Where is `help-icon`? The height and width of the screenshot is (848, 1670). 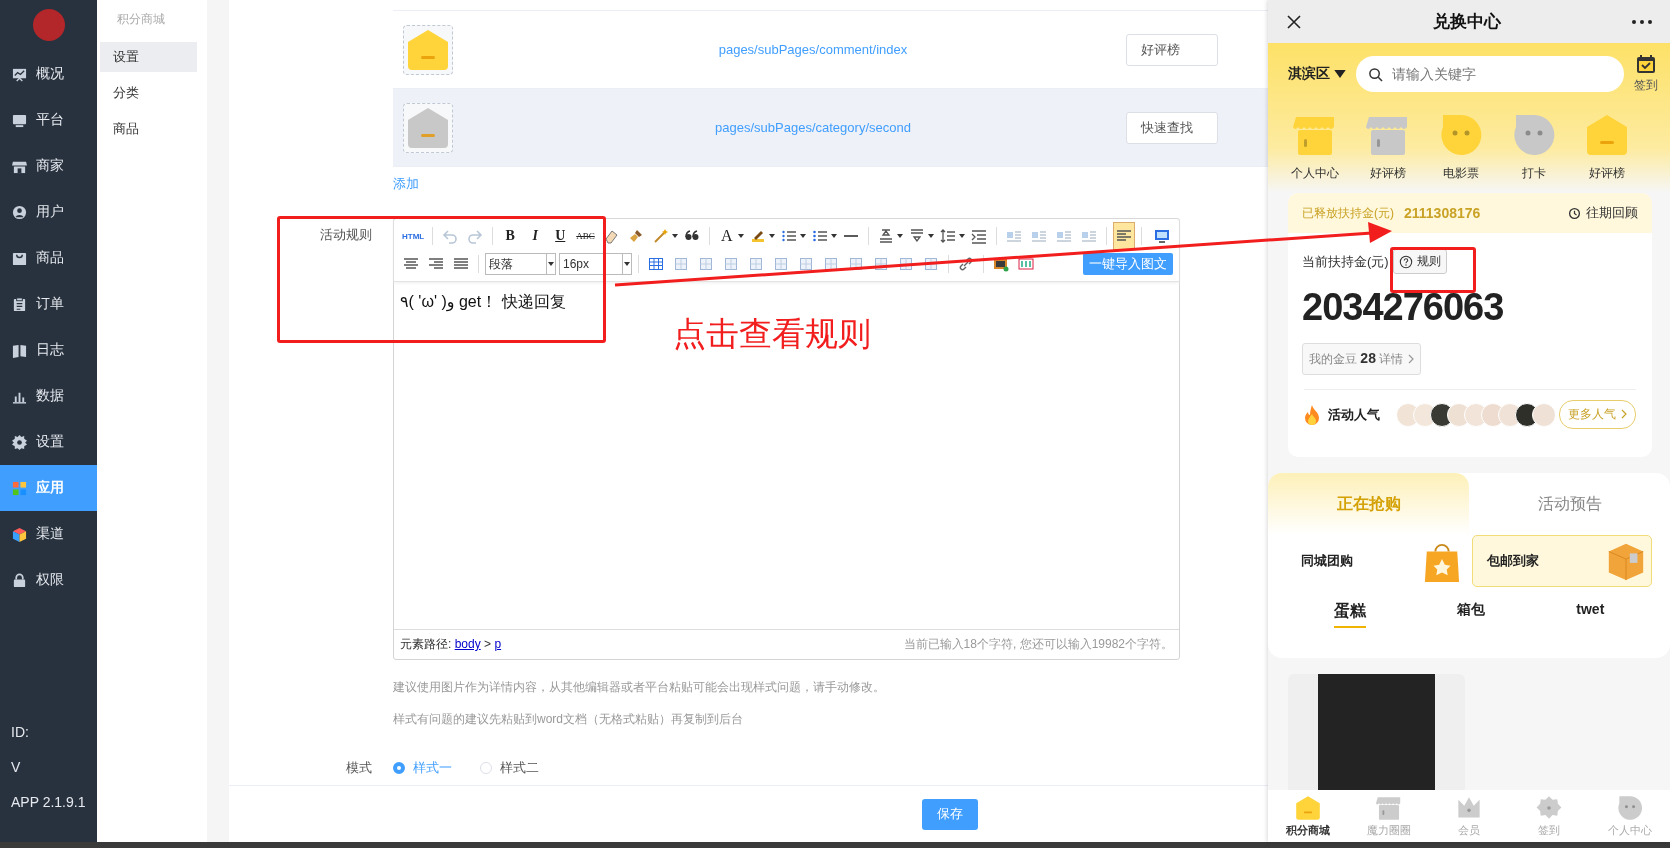 help-icon is located at coordinates (1405, 261).